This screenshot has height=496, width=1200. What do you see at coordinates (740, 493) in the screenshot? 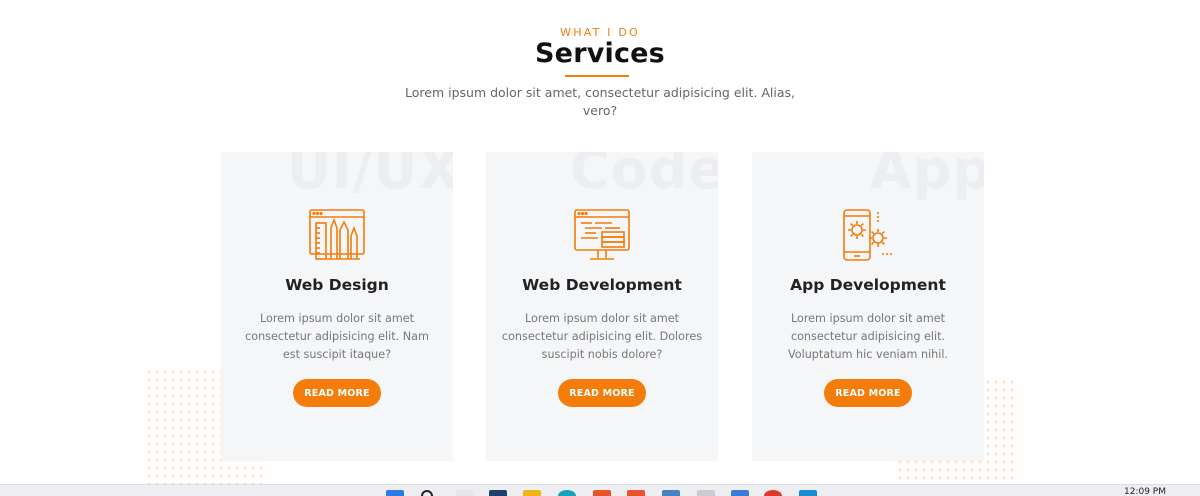
I see `calendar-icon` at bounding box center [740, 493].